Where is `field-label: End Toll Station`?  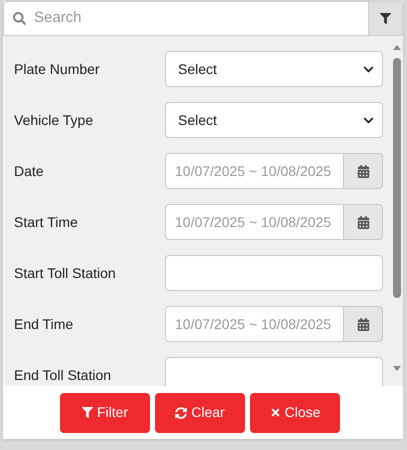 field-label: End Toll Station is located at coordinates (63, 375).